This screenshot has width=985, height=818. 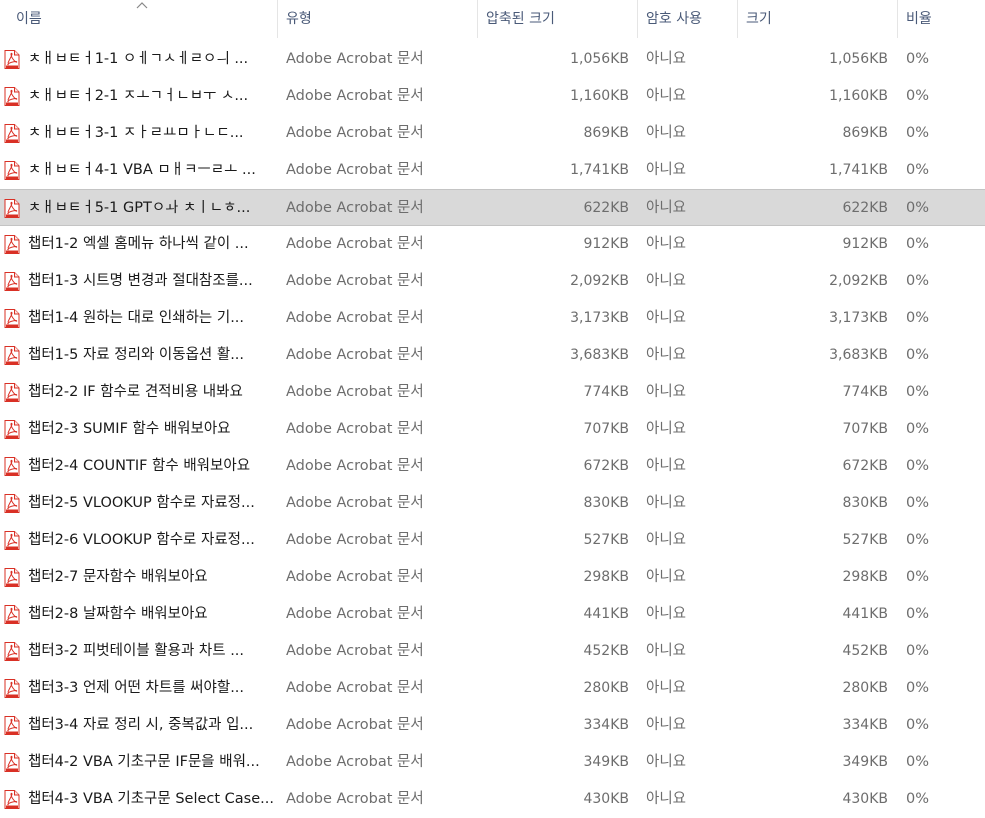 I want to click on compressed-size: 280KB, so click(x=606, y=688).